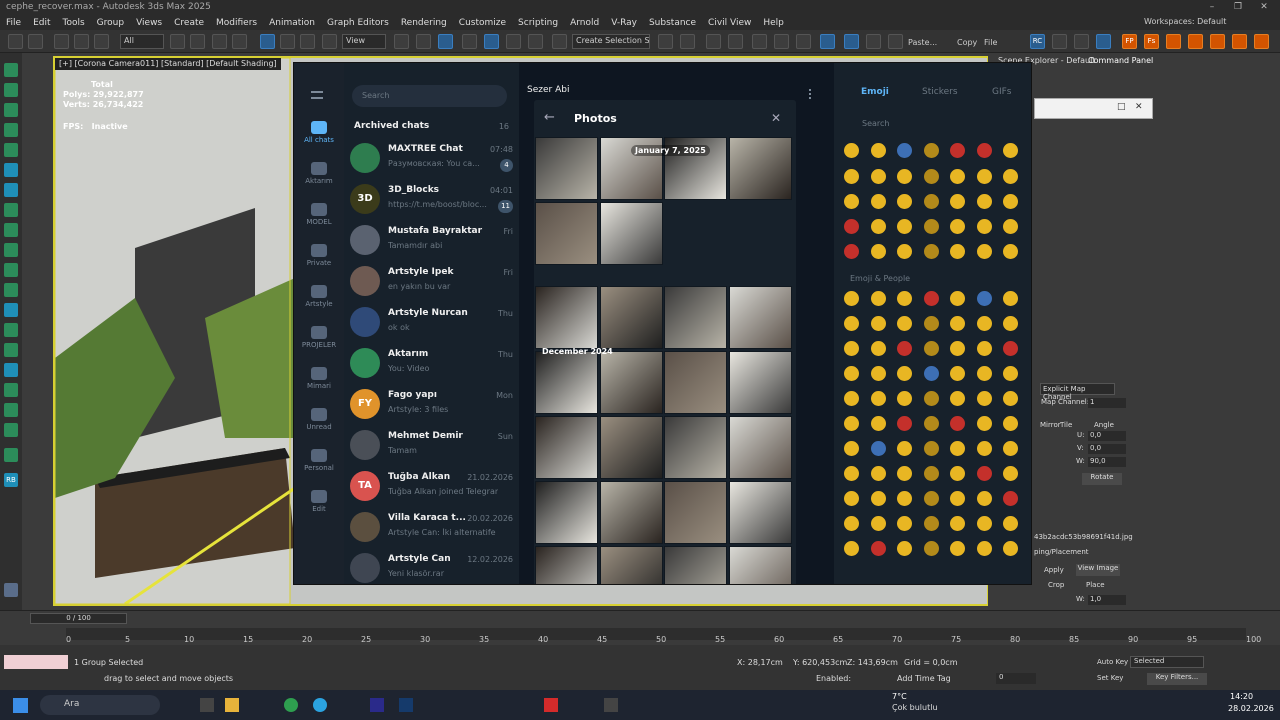 This screenshot has width=1280, height=720. What do you see at coordinates (11, 230) in the screenshot?
I see `display-icon` at bounding box center [11, 230].